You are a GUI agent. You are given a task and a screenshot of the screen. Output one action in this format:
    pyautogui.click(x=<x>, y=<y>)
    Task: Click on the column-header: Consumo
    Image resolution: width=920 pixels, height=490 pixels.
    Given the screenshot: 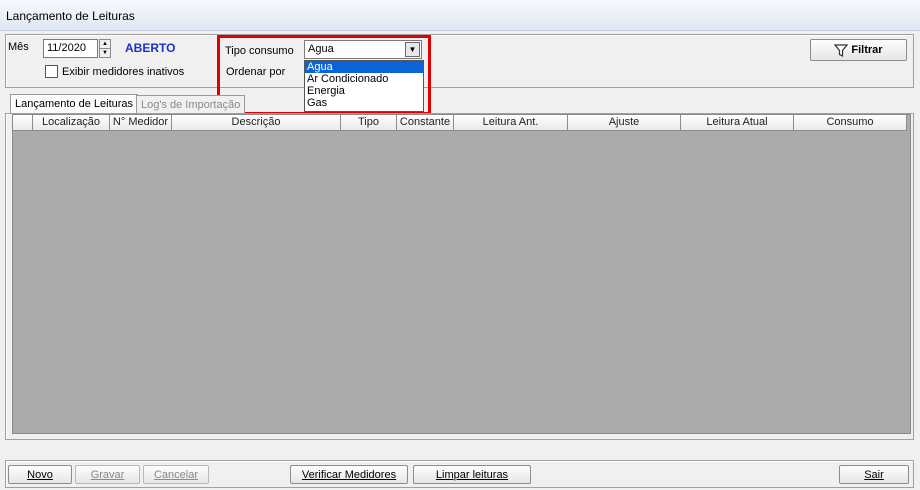 What is the action you would take?
    pyautogui.click(x=850, y=123)
    